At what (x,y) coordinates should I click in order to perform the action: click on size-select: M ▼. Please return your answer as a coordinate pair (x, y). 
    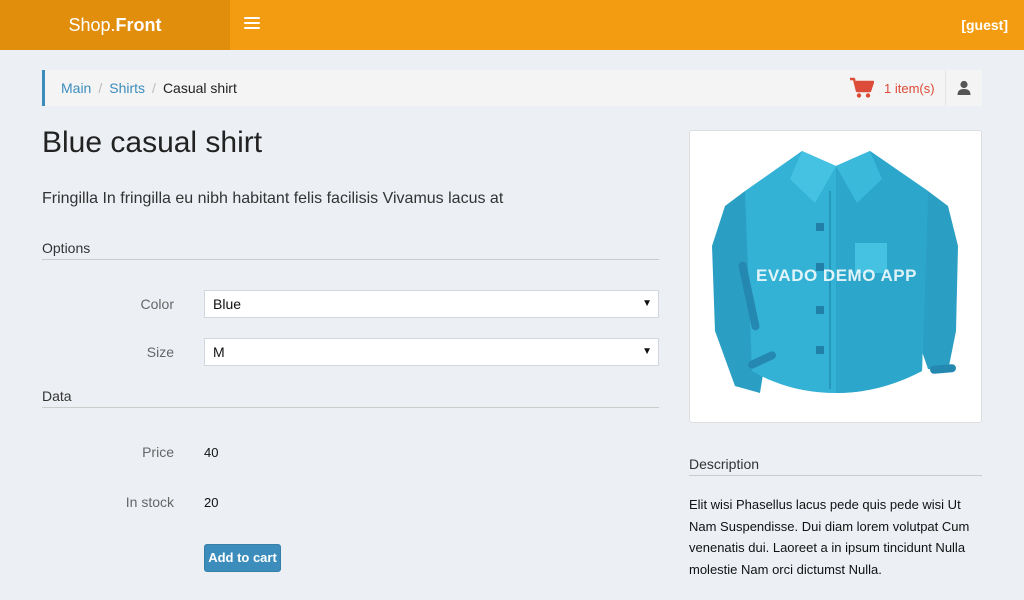
    Looking at the image, I should click on (431, 352).